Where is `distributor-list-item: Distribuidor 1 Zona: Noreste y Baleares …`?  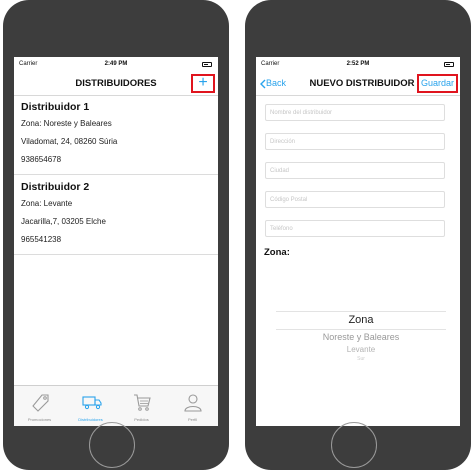 distributor-list-item: Distribuidor 1 Zona: Noreste y Baleares … is located at coordinates (116, 135).